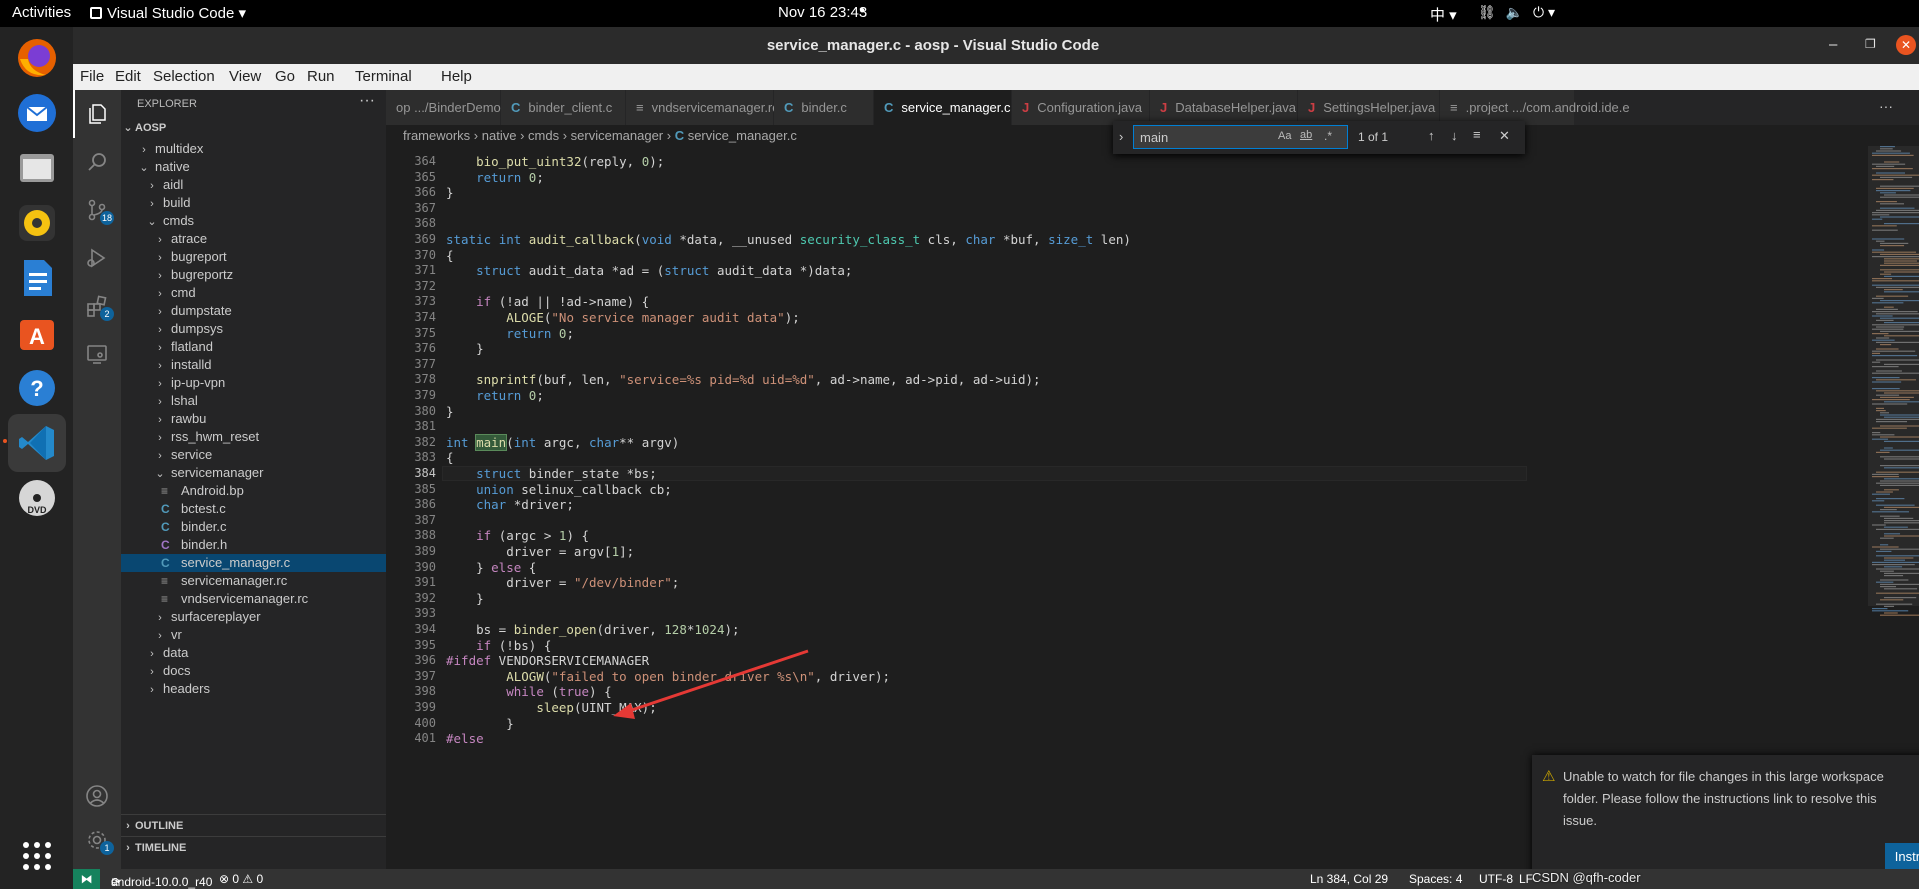 This screenshot has width=1919, height=889. I want to click on cursor-position: Ln 384, Col 29, so click(1349, 879).